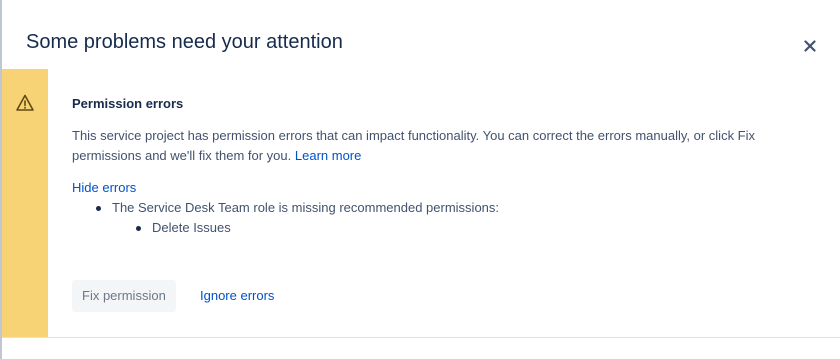  I want to click on warning-bar, so click(25, 203).